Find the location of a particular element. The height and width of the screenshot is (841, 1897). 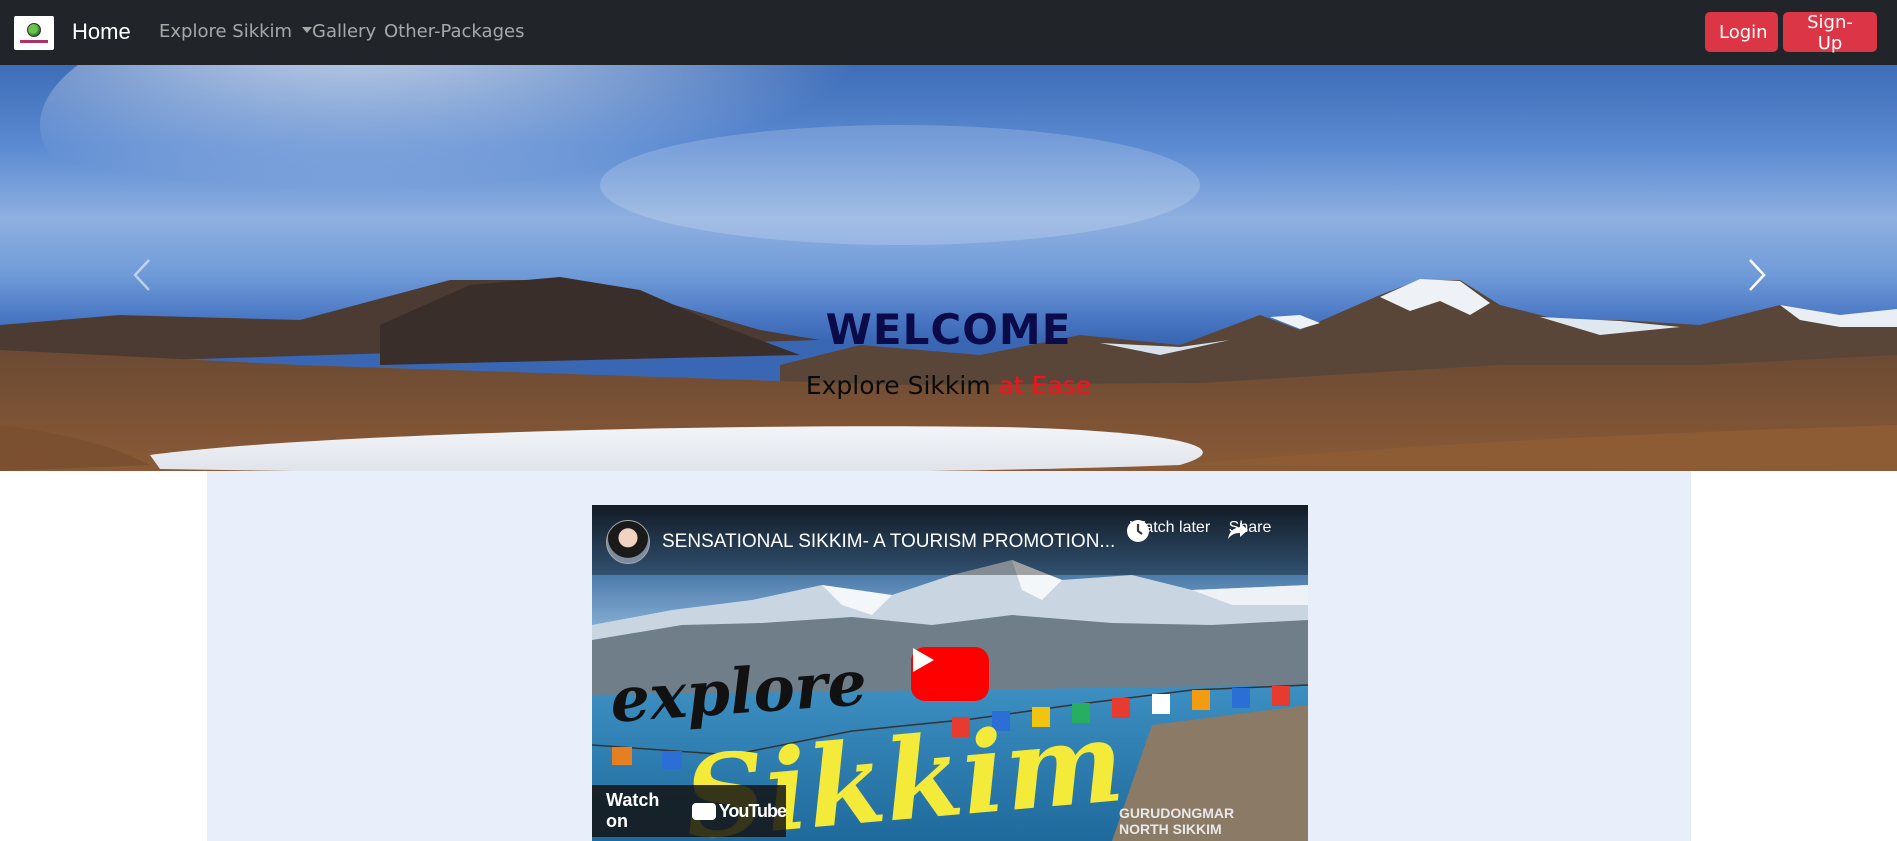

nav-packages-link: Other-Packages is located at coordinates (454, 31).